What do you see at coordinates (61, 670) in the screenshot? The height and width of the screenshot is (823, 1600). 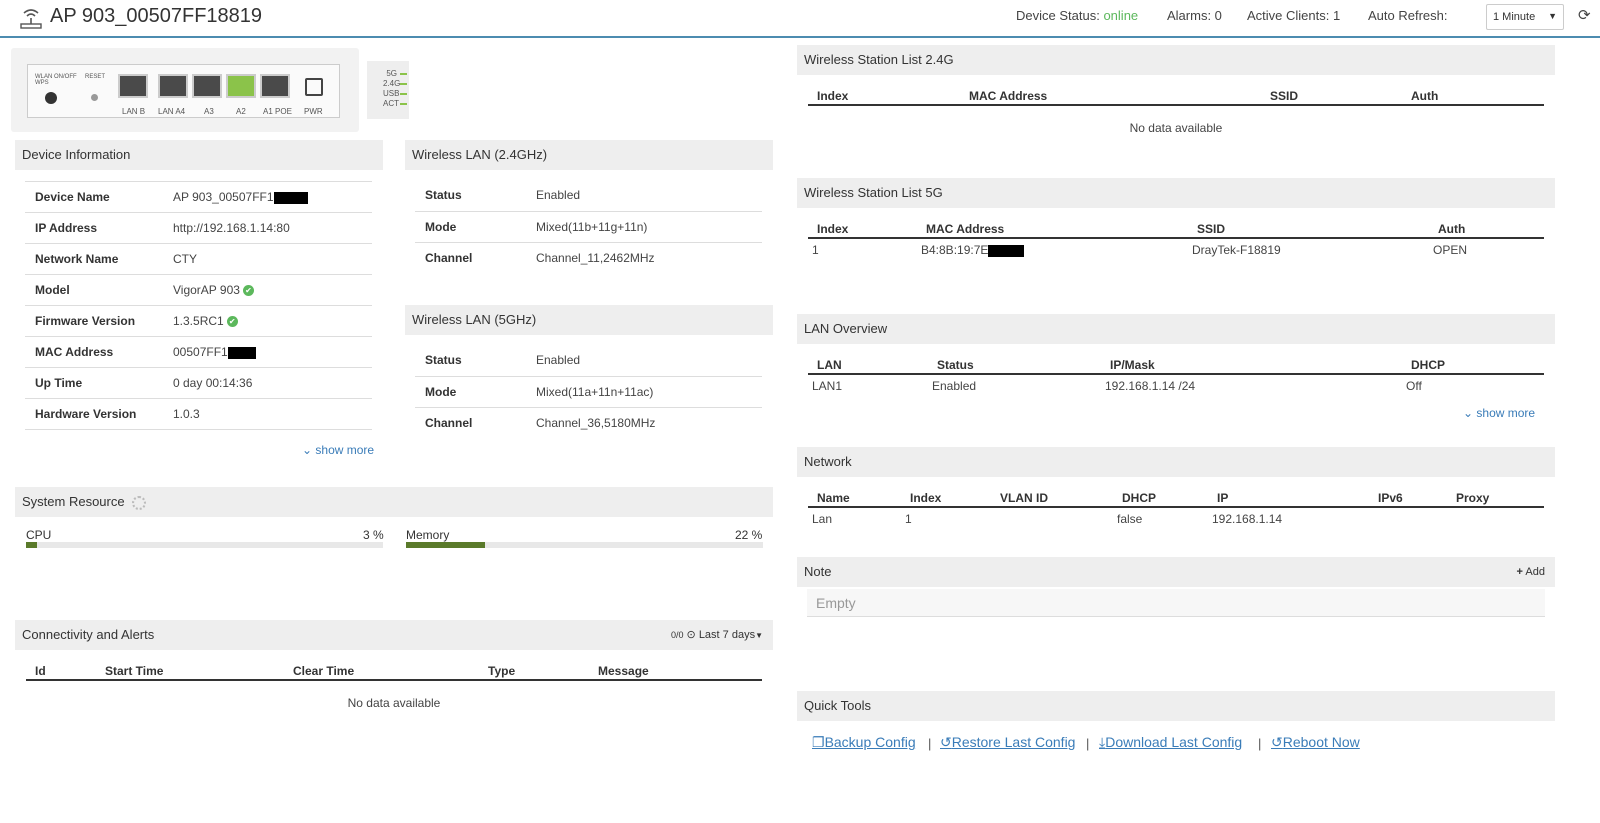 I see `col-id: Id` at bounding box center [61, 670].